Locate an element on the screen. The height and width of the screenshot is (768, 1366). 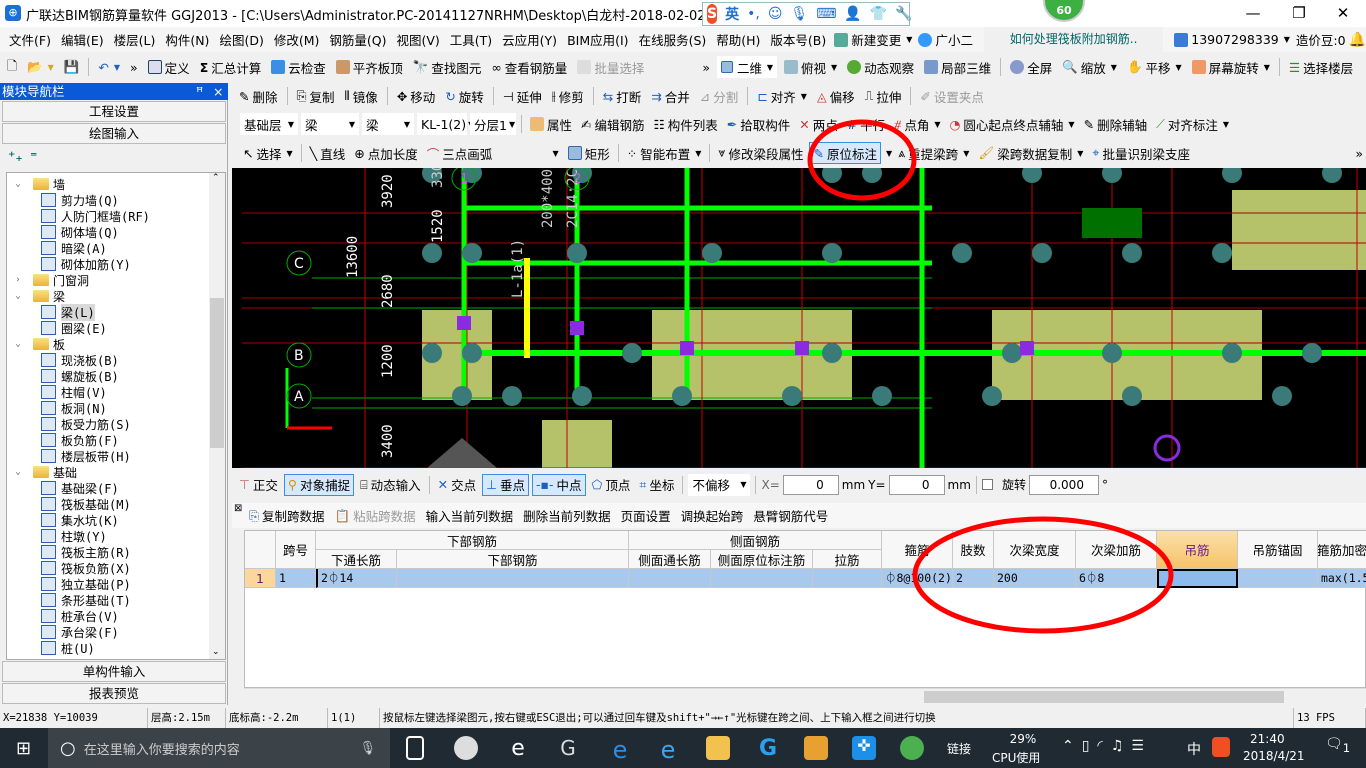
tree-item: 砌体墙(Q) is located at coordinates (116, 232).